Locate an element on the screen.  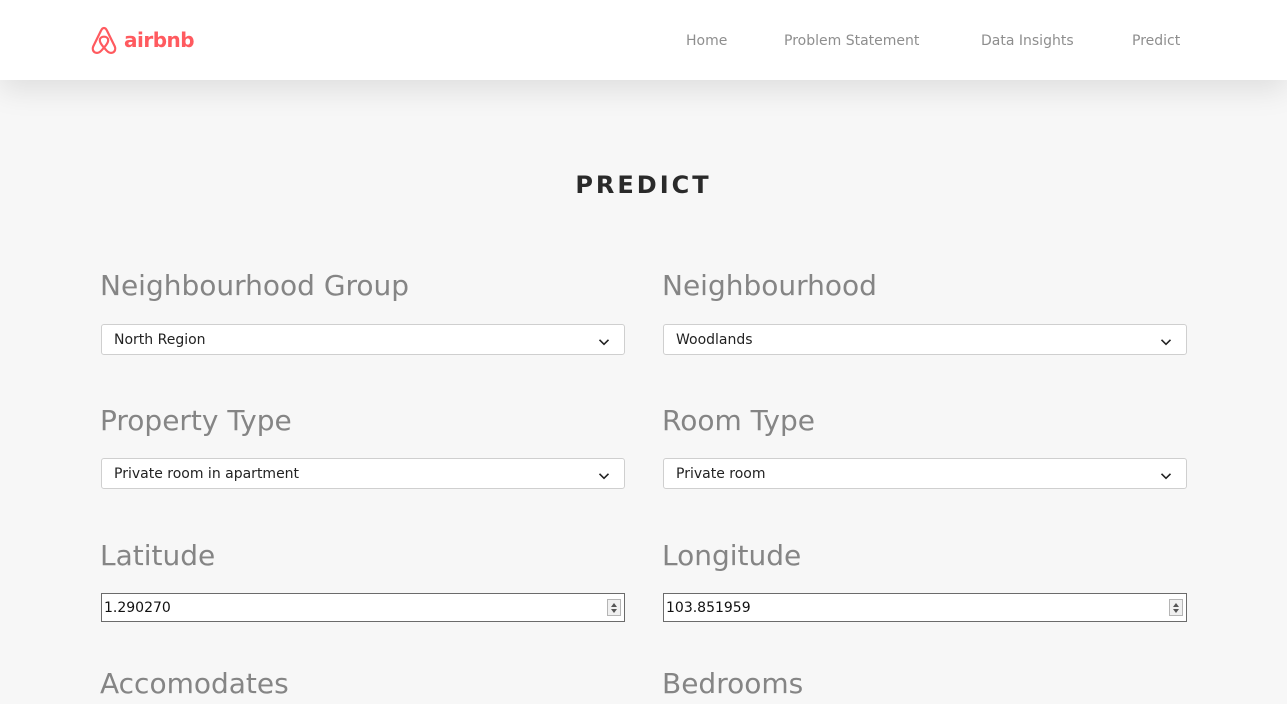
accomodates-label: Accomodates is located at coordinates (194, 683).